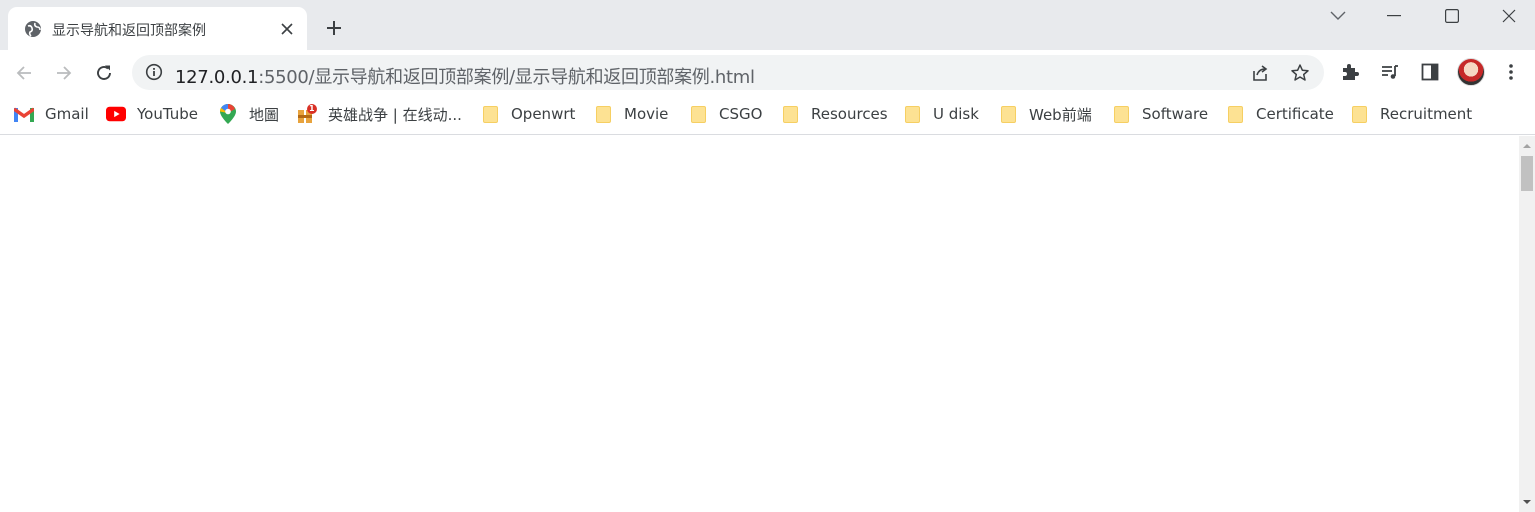  Describe the element at coordinates (307, 113) in the screenshot. I see `game-icon: 1` at that location.